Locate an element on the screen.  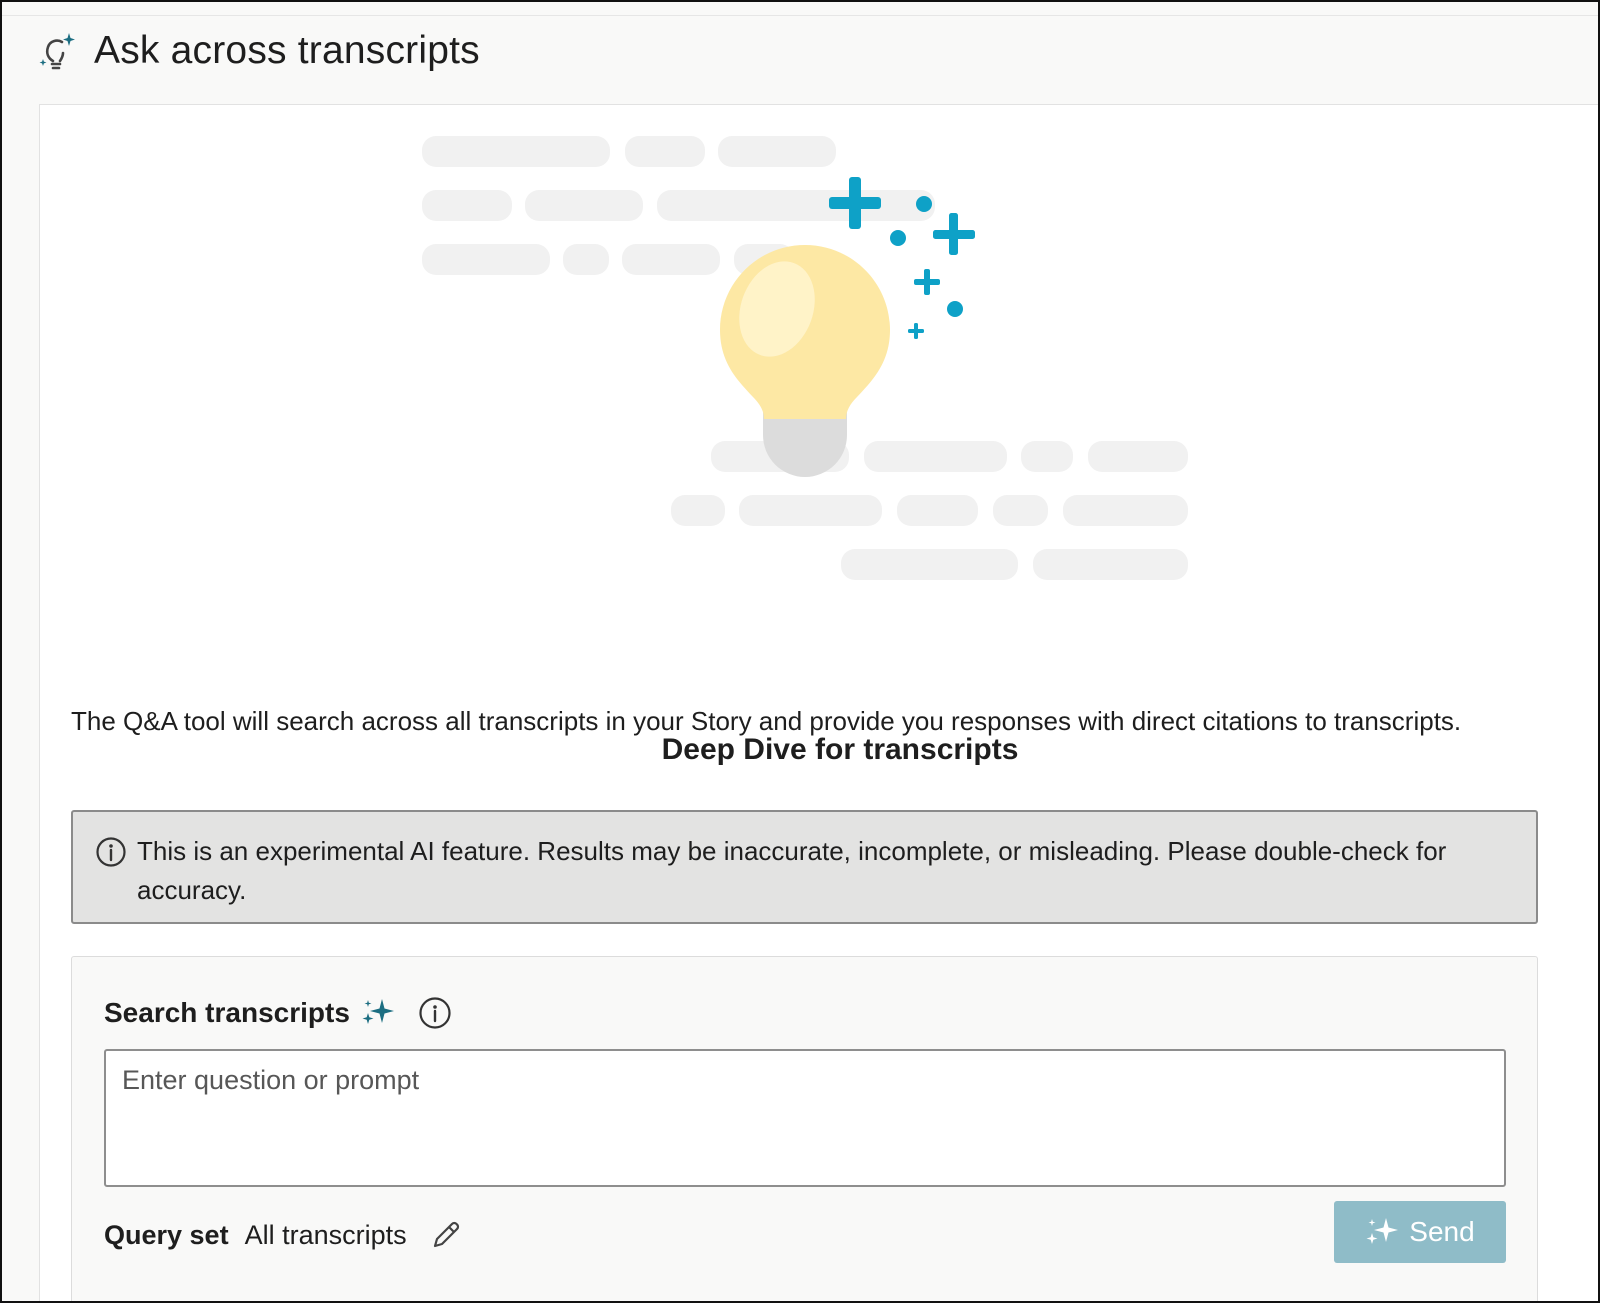
query-set-value: All transcripts is located at coordinates (325, 1234).